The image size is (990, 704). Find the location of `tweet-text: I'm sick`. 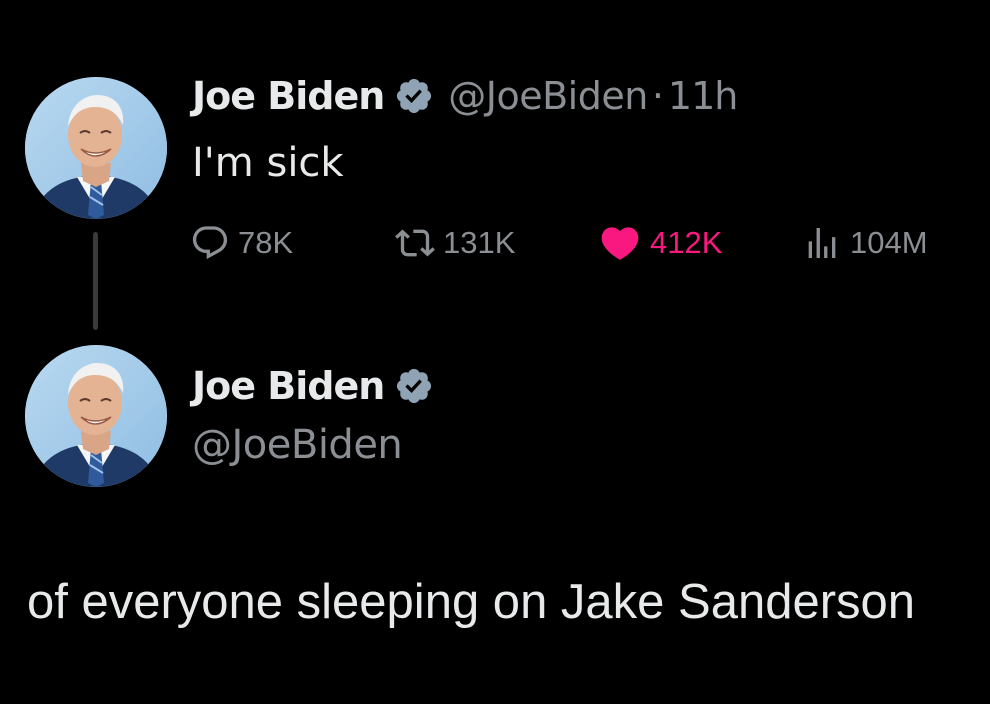

tweet-text: I'm sick is located at coordinates (268, 163).